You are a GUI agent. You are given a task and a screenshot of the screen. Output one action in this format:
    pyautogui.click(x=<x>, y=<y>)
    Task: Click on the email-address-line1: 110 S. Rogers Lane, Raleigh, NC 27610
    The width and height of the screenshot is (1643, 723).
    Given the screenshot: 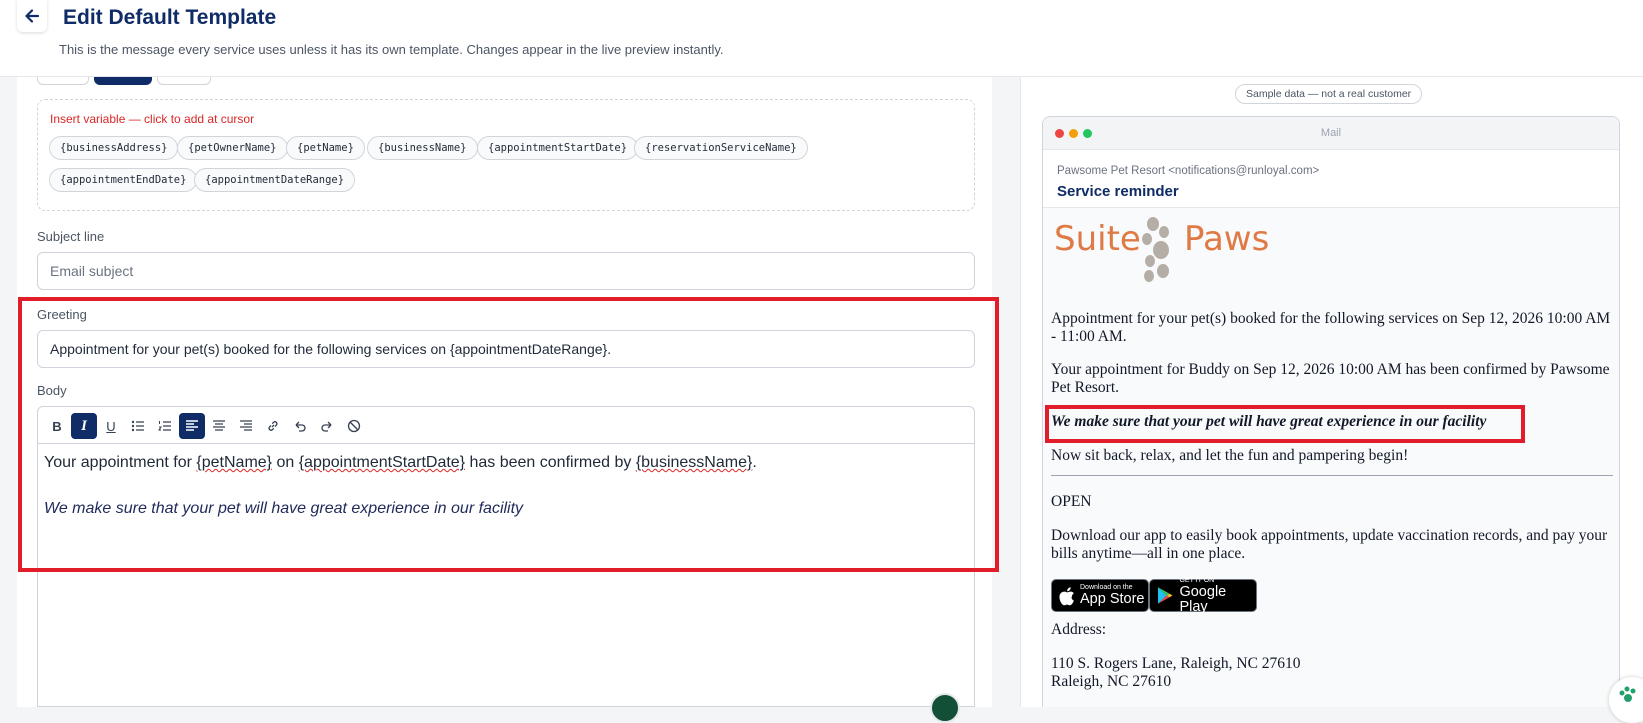 What is the action you would take?
    pyautogui.click(x=1176, y=663)
    